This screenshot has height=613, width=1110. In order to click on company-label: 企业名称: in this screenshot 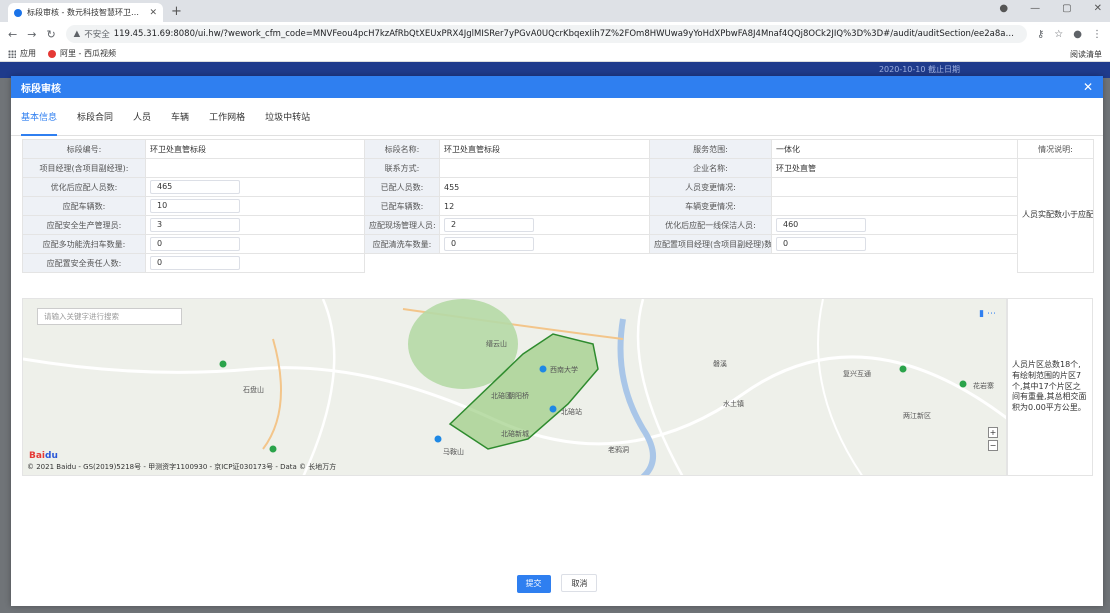, I will do `click(710, 168)`.